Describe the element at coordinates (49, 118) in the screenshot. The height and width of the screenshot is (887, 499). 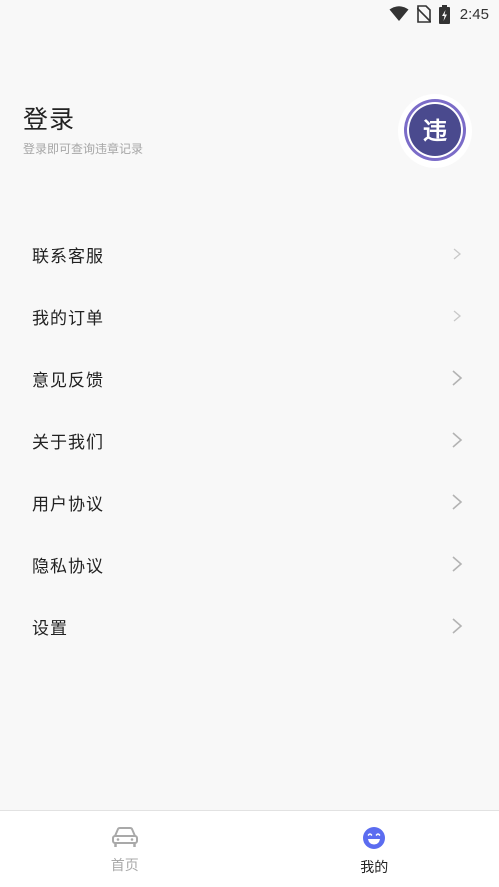
I see `login-title: 登录` at that location.